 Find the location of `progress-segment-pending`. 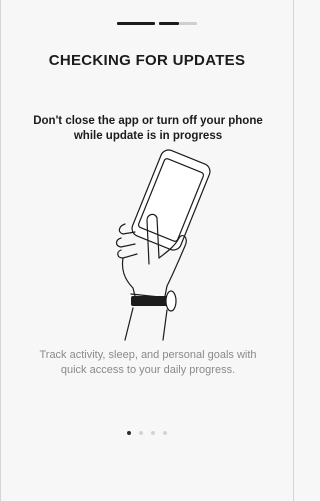

progress-segment-pending is located at coordinates (188, 23).